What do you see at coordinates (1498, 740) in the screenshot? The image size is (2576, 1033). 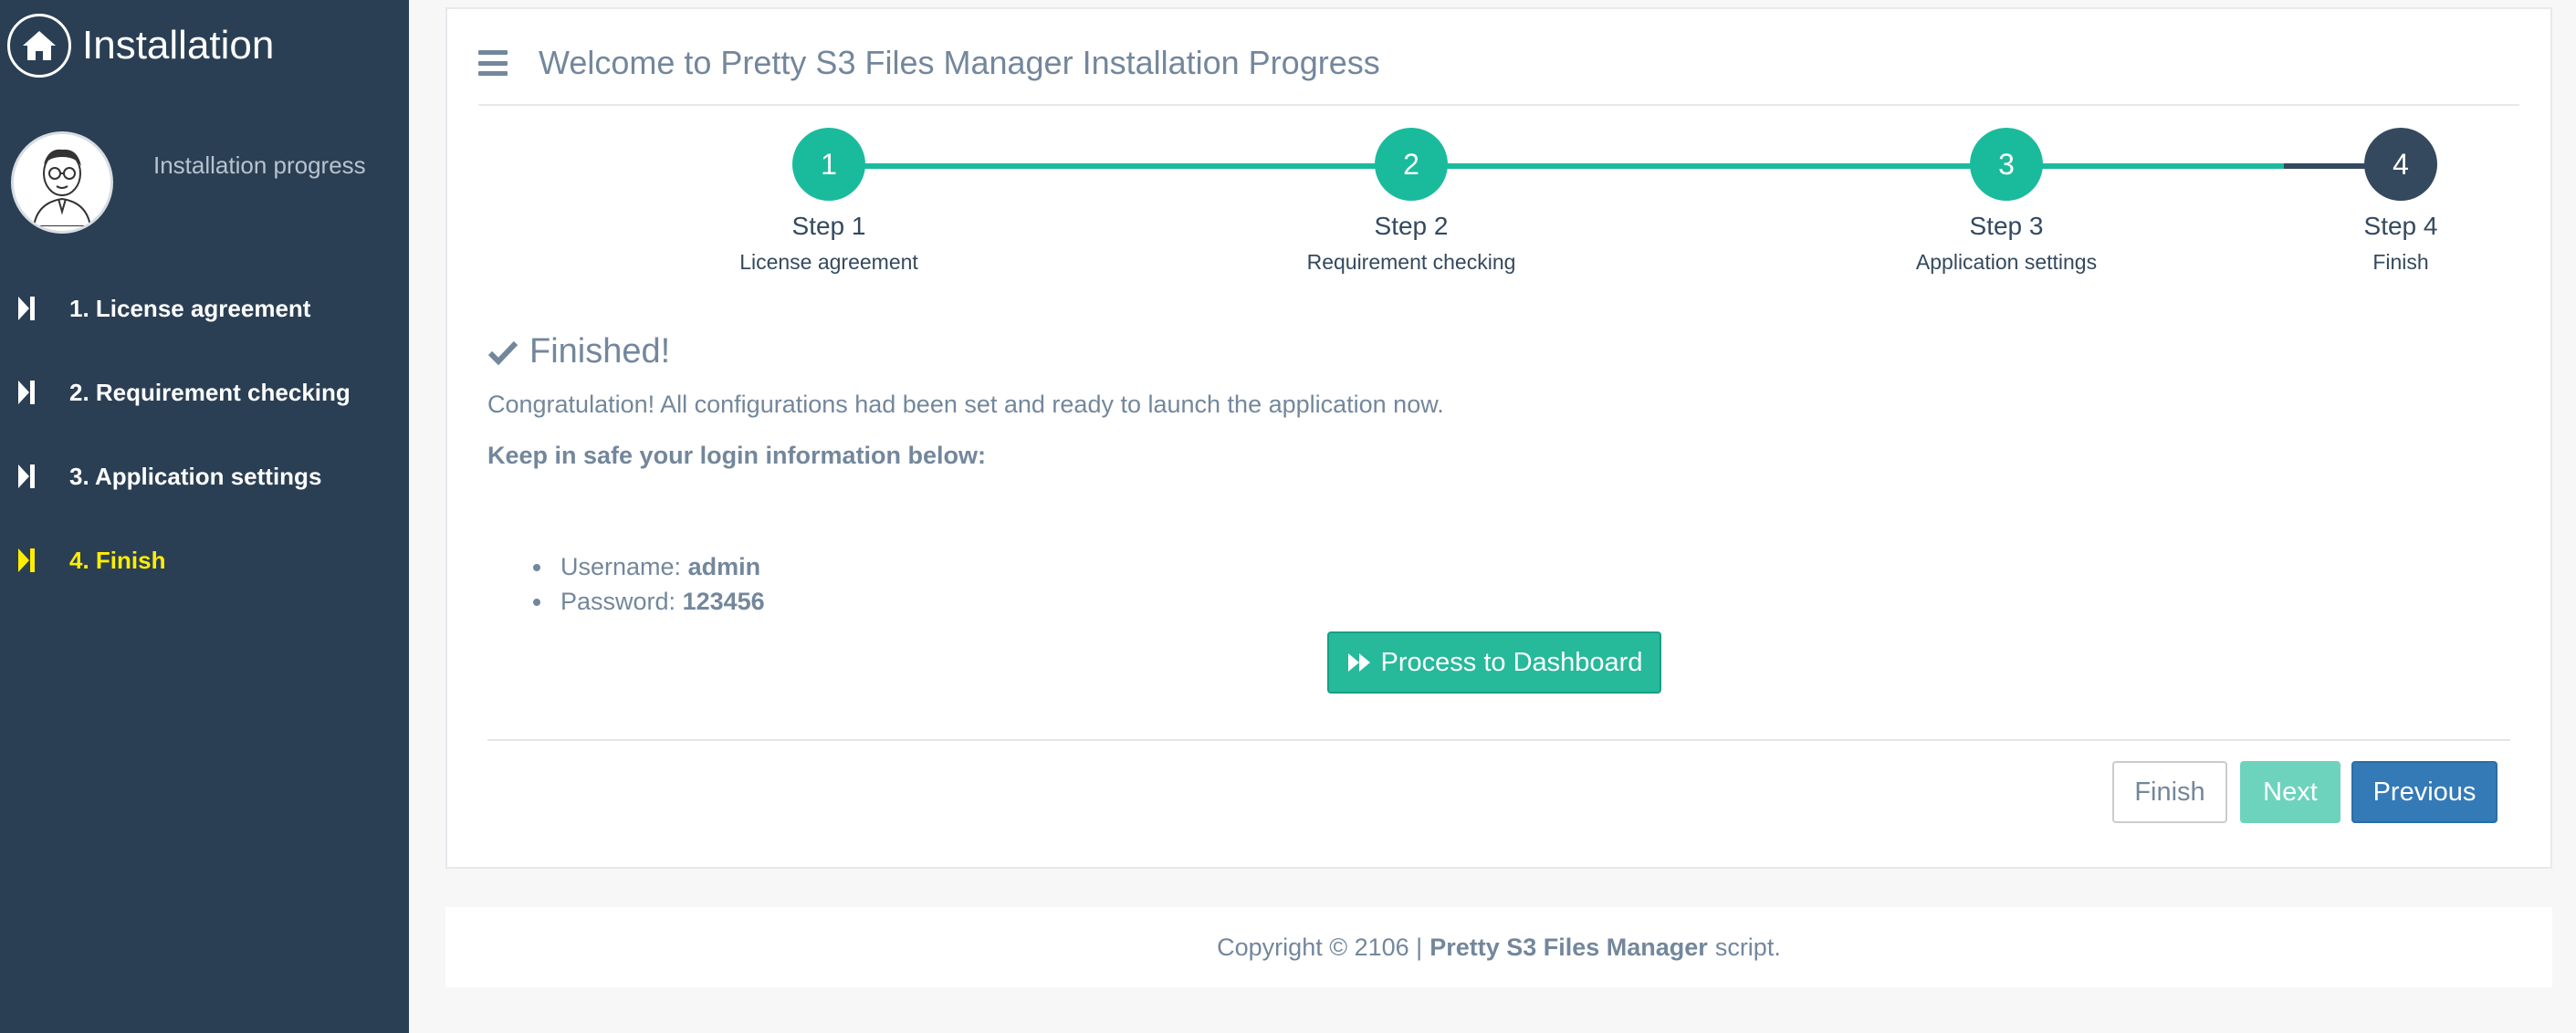 I see `divider` at bounding box center [1498, 740].